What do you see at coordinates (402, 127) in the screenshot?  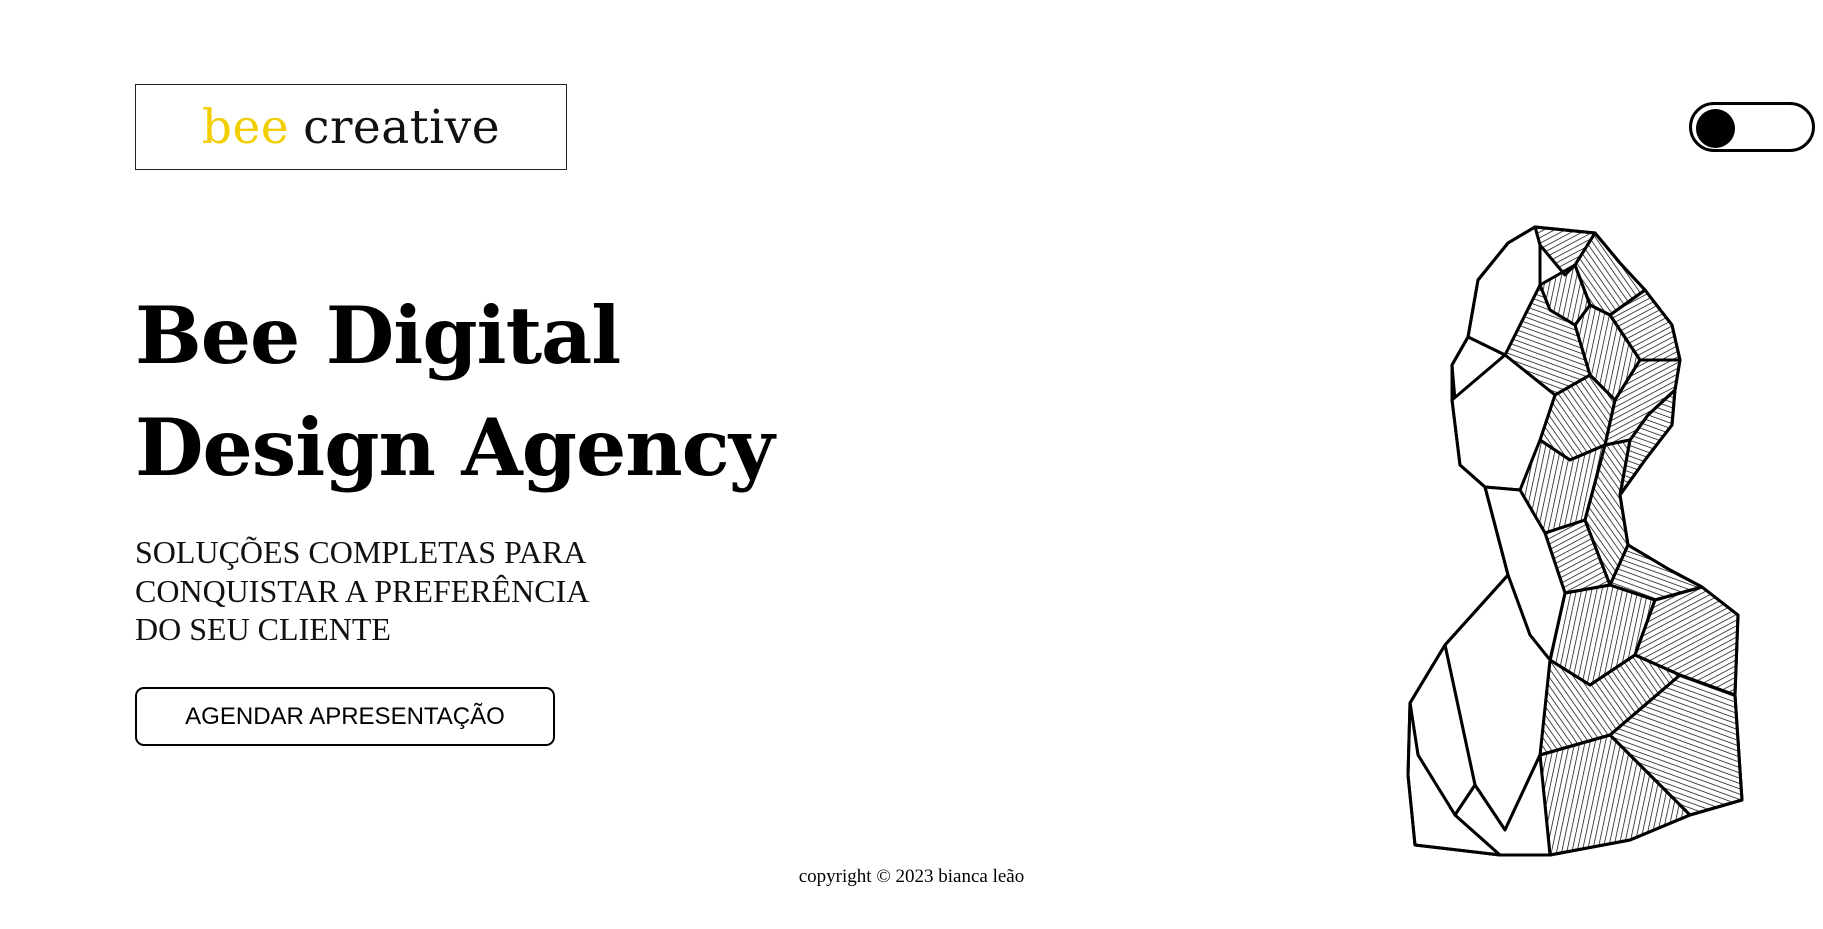 I see `logo-word-creative: creative` at bounding box center [402, 127].